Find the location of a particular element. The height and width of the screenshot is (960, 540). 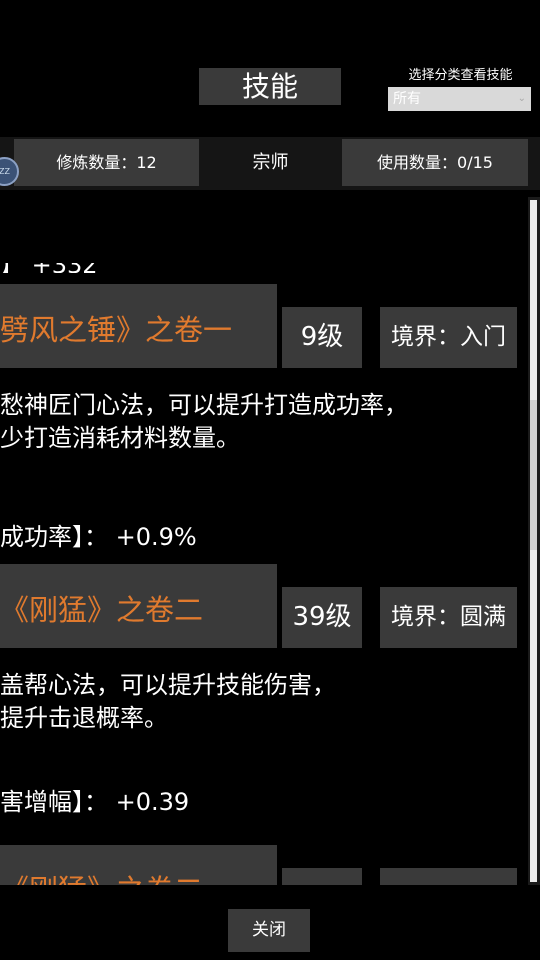

skill-level: 9级 is located at coordinates (322, 337).